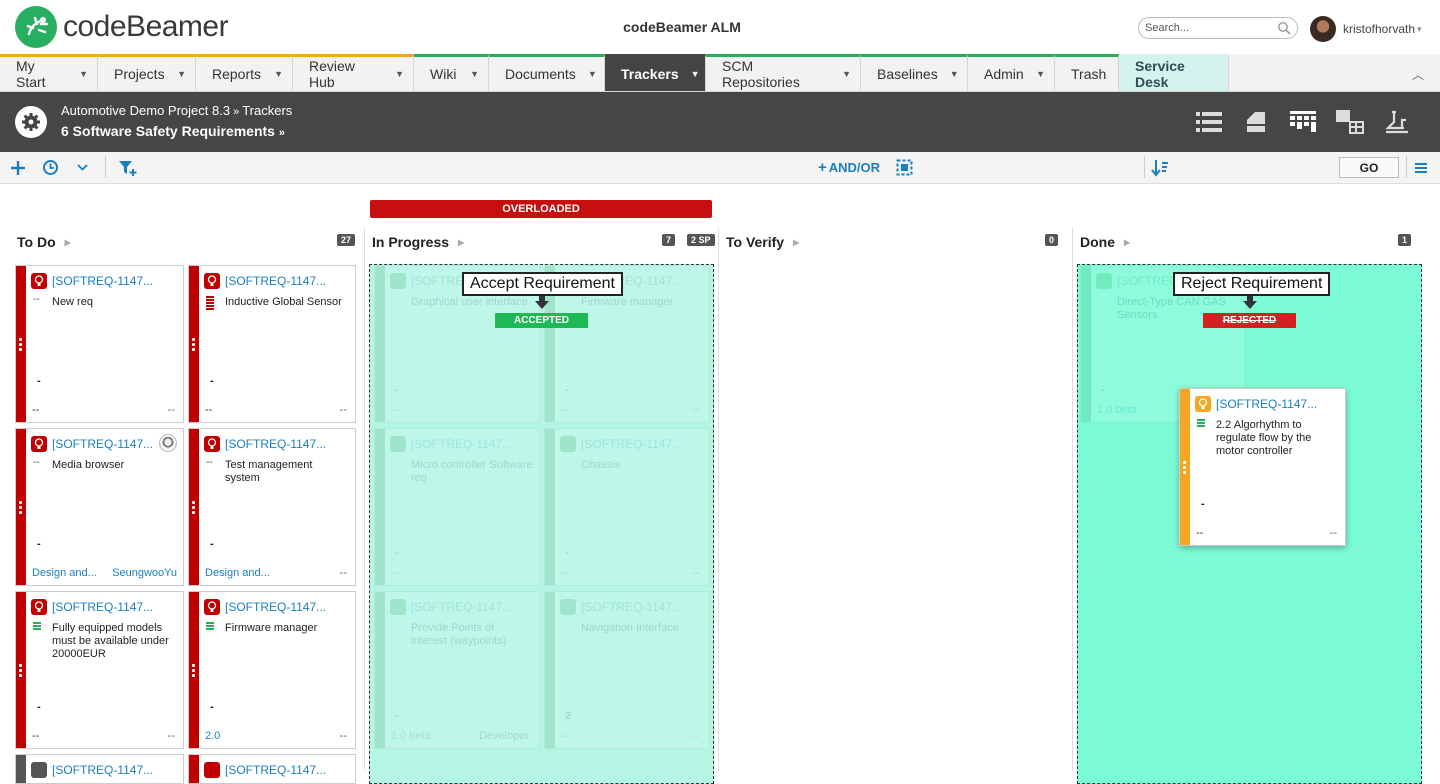 Image resolution: width=1440 pixels, height=784 pixels. I want to click on chevron-down-icon: ▾, so click(1419, 28).